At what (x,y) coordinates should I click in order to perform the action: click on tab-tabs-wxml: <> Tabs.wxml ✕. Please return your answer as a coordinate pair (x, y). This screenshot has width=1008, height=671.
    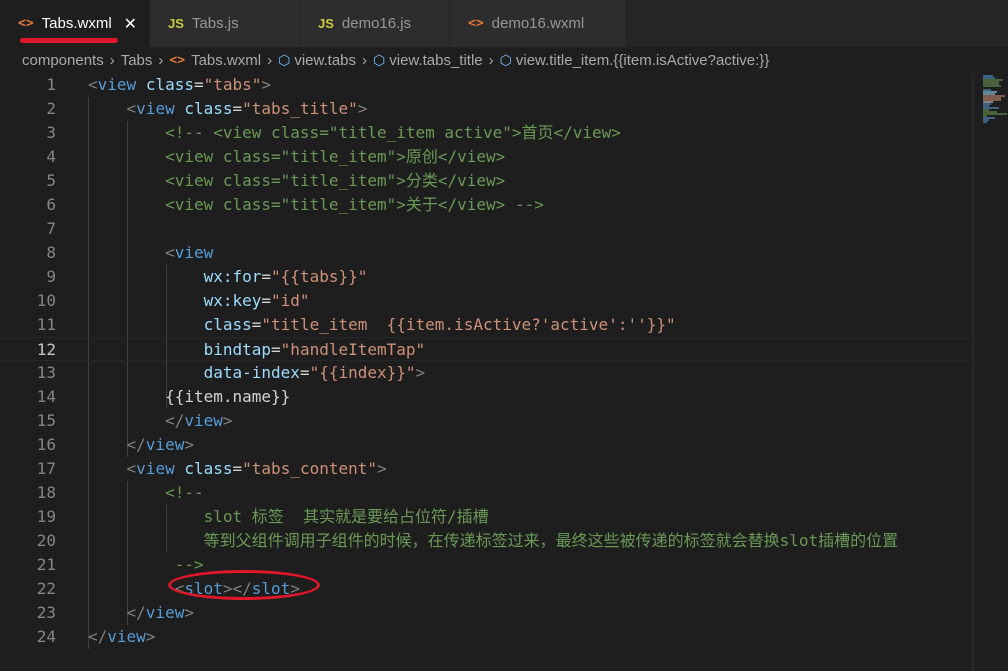
    Looking at the image, I should click on (75, 23).